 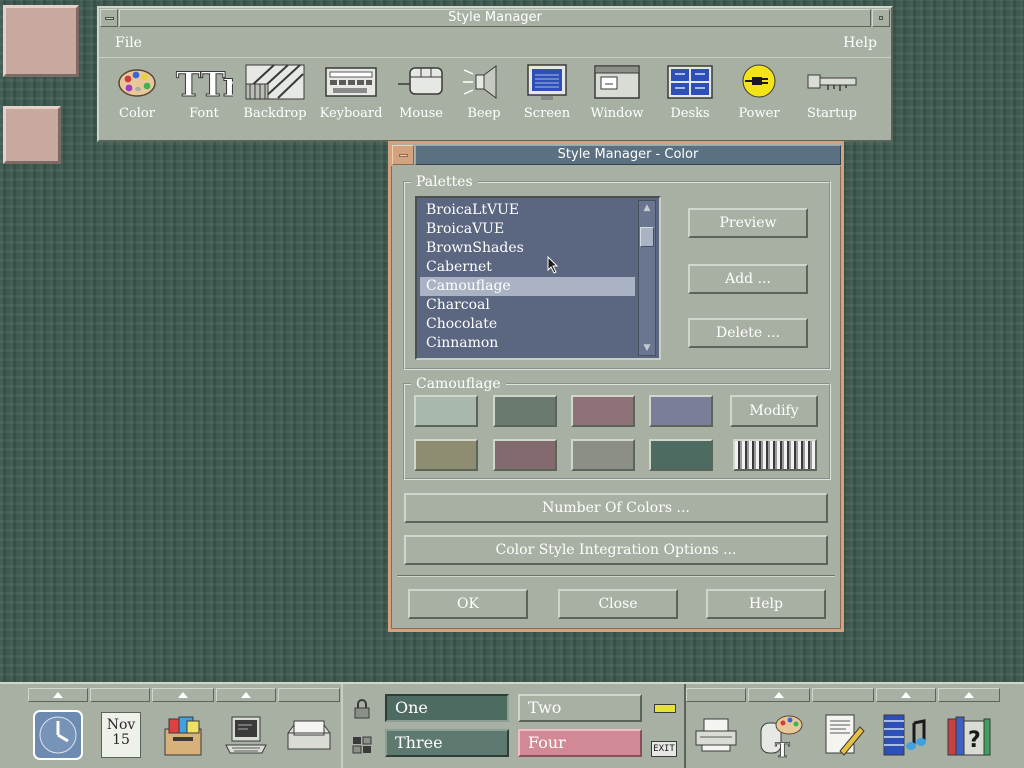 I want to click on activity-light-icon, so click(x=665, y=708).